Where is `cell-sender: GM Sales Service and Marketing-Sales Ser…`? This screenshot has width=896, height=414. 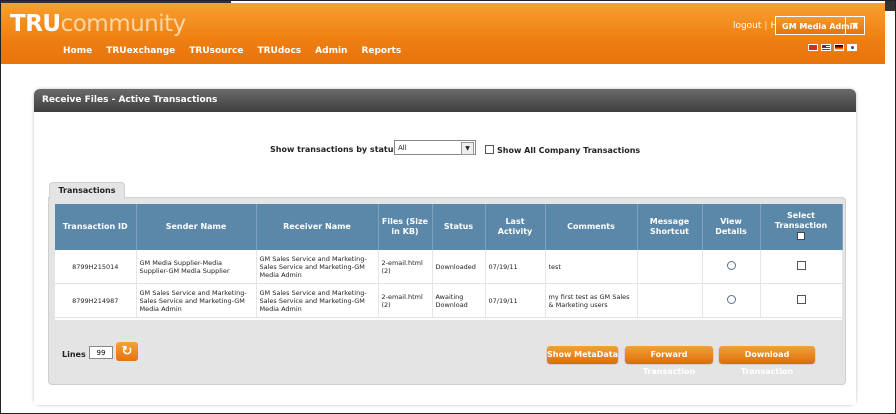
cell-sender: GM Sales Service and Marketing-Sales Ser… is located at coordinates (196, 300).